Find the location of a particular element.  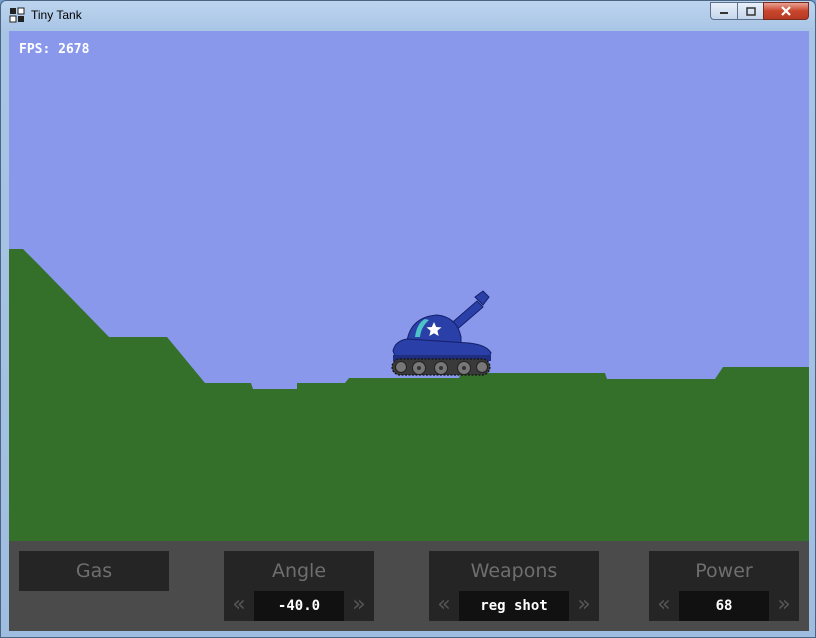

angle-value: -40.0 is located at coordinates (299, 606).